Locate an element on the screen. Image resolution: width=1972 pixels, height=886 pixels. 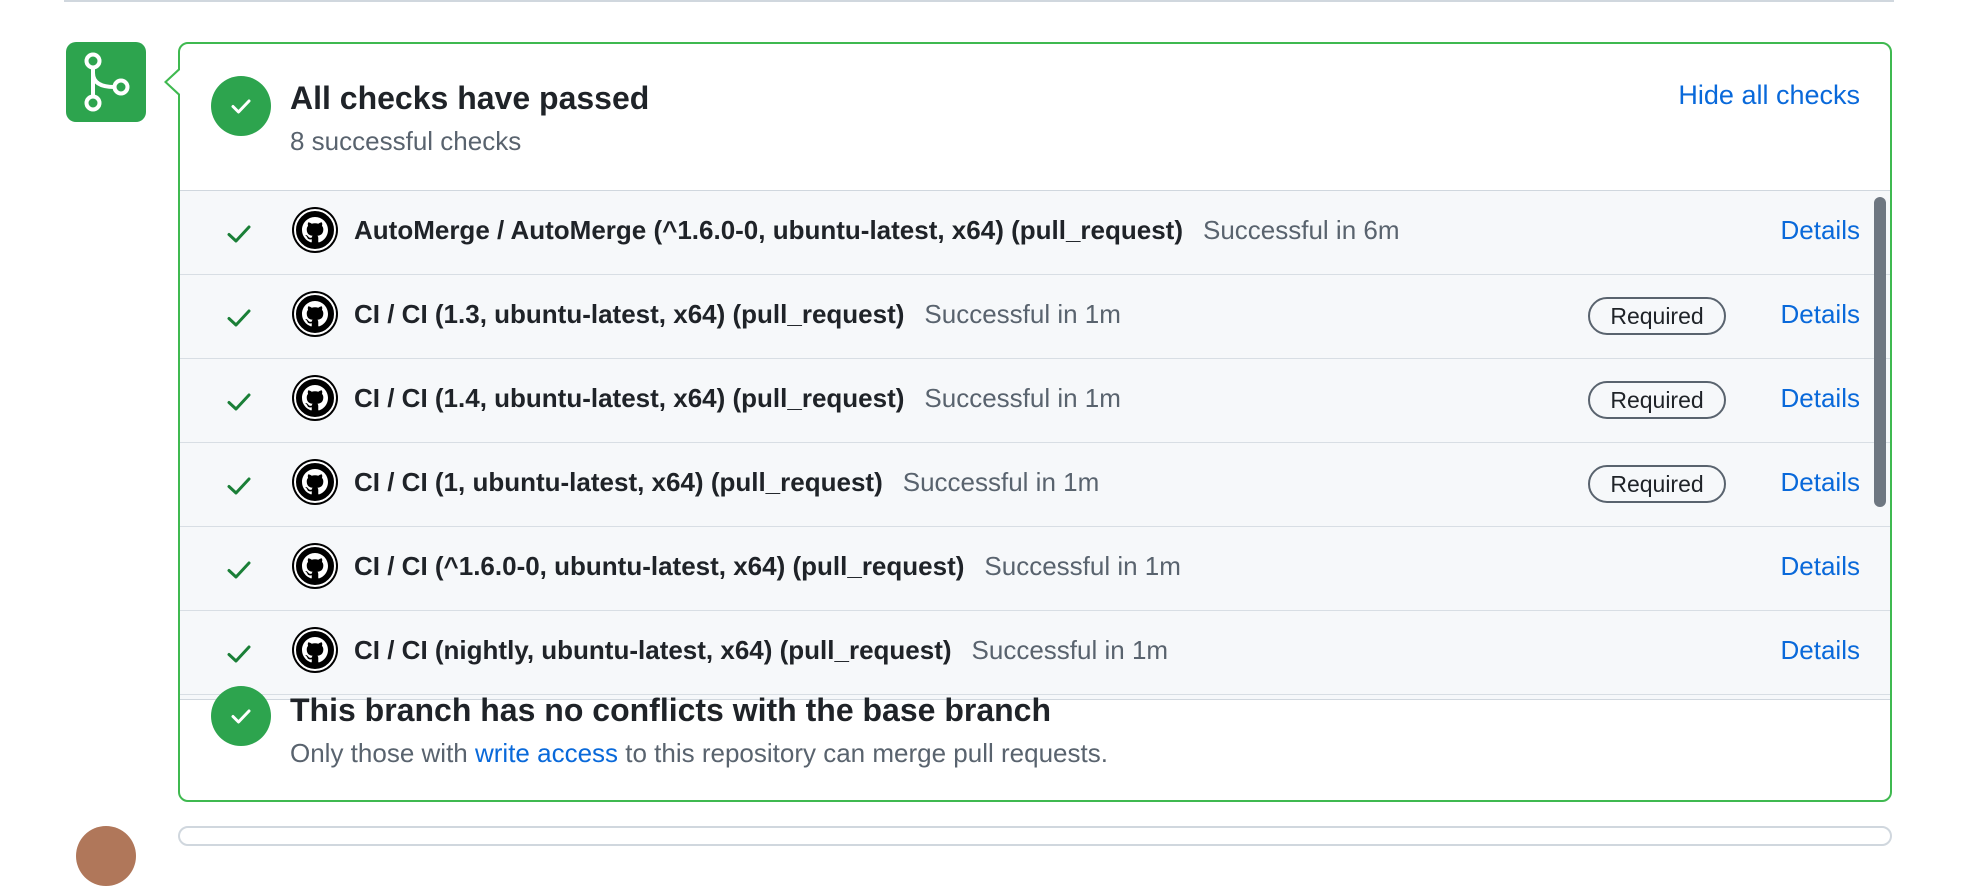
merge-text-before: Only those with is located at coordinates (382, 753).